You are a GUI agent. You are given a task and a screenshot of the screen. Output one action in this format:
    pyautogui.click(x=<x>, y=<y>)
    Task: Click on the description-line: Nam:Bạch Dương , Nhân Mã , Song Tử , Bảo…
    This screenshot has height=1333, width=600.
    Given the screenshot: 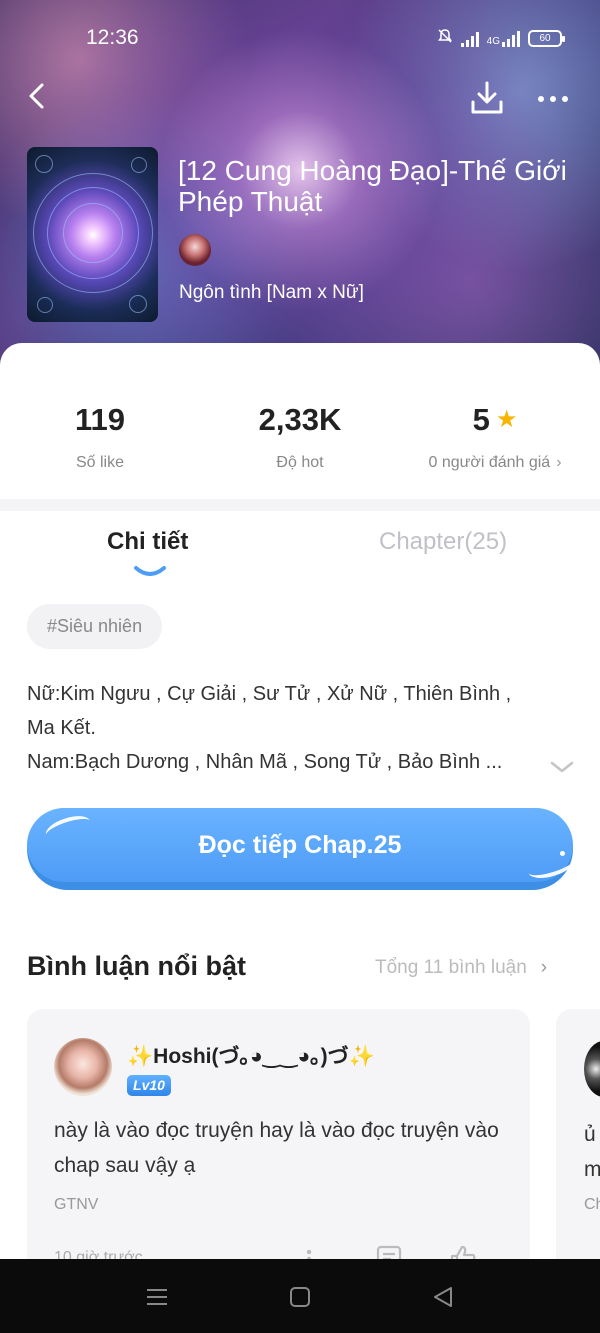 What is the action you would take?
    pyautogui.click(x=265, y=762)
    